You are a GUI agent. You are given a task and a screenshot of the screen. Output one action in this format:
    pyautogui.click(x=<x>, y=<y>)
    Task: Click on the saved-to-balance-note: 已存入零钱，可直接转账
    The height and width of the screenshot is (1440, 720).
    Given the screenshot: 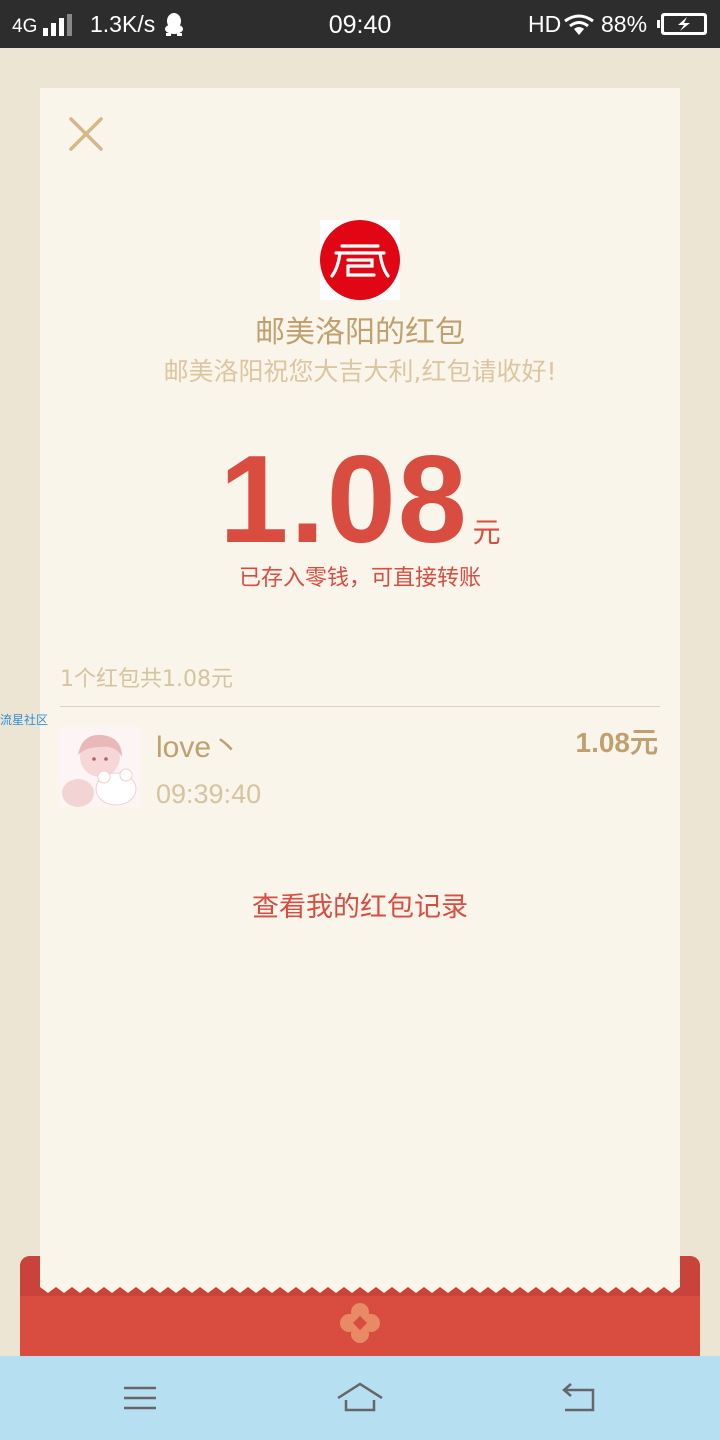 What is the action you would take?
    pyautogui.click(x=359, y=578)
    